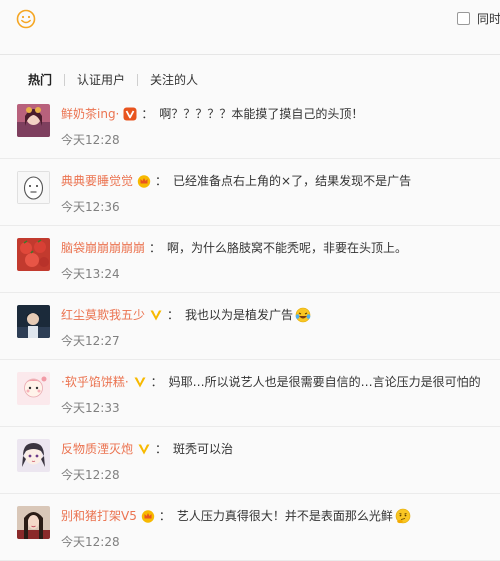  What do you see at coordinates (103, 315) in the screenshot?
I see `comment-username: 红尘莫欺我五少` at bounding box center [103, 315].